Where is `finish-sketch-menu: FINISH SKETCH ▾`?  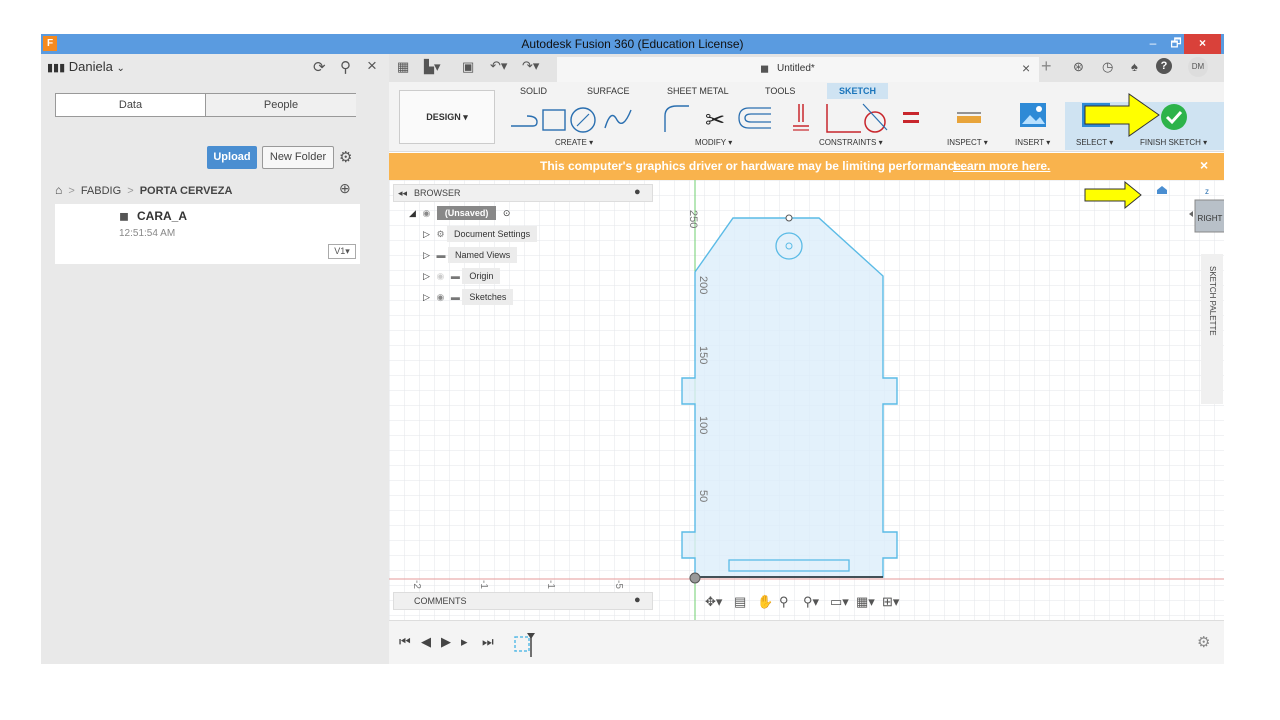 finish-sketch-menu: FINISH SKETCH ▾ is located at coordinates (1173, 142).